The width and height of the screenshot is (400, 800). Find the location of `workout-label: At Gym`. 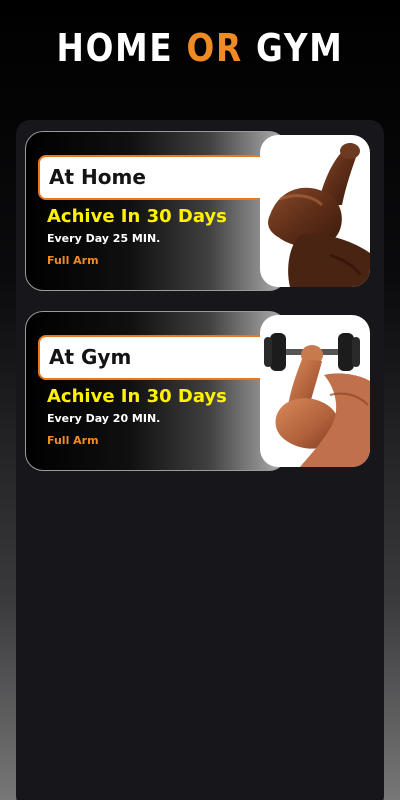

workout-label: At Gym is located at coordinates (156, 357).